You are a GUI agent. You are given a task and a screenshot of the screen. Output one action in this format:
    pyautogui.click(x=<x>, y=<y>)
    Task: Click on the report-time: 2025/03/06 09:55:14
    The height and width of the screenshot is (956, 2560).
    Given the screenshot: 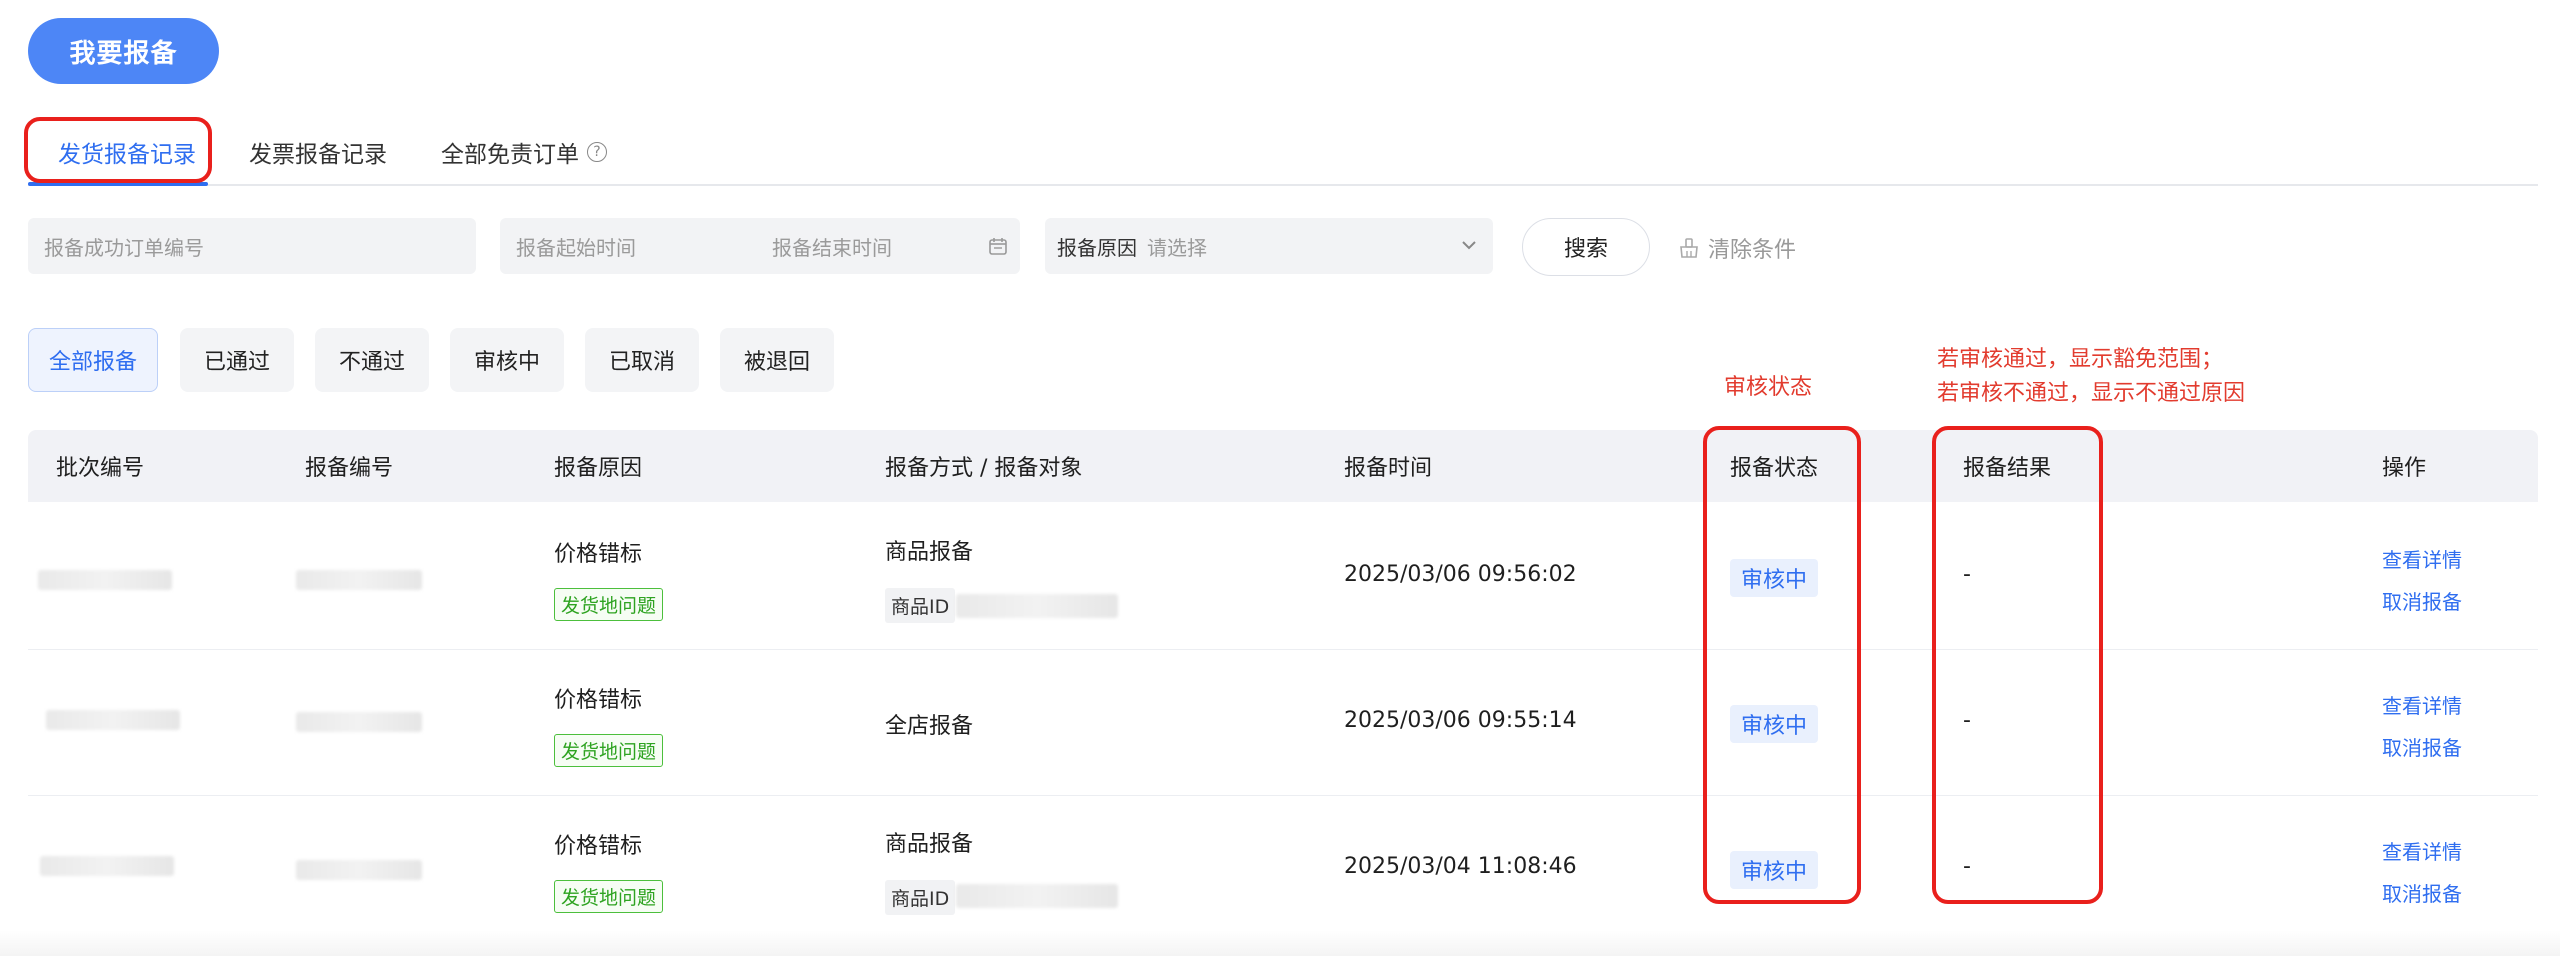 What is the action you would take?
    pyautogui.click(x=1460, y=720)
    